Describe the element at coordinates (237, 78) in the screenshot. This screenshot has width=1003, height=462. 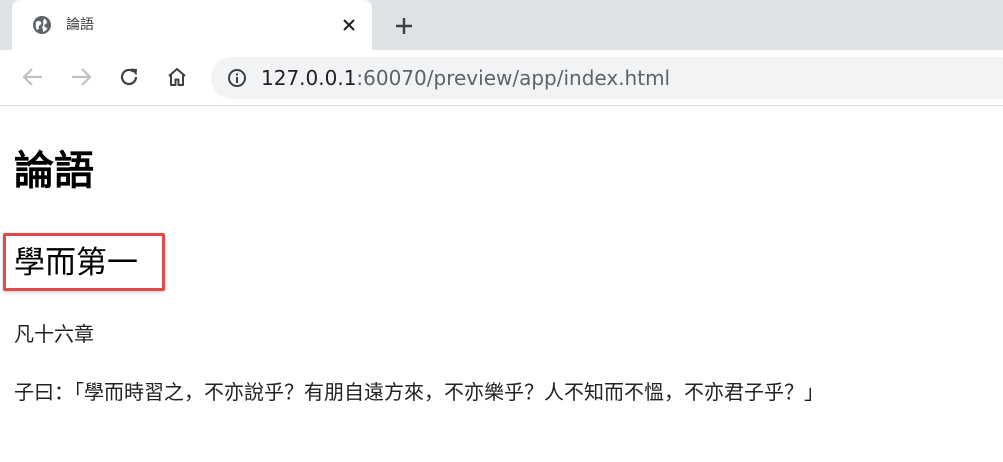
I see `info-icon` at that location.